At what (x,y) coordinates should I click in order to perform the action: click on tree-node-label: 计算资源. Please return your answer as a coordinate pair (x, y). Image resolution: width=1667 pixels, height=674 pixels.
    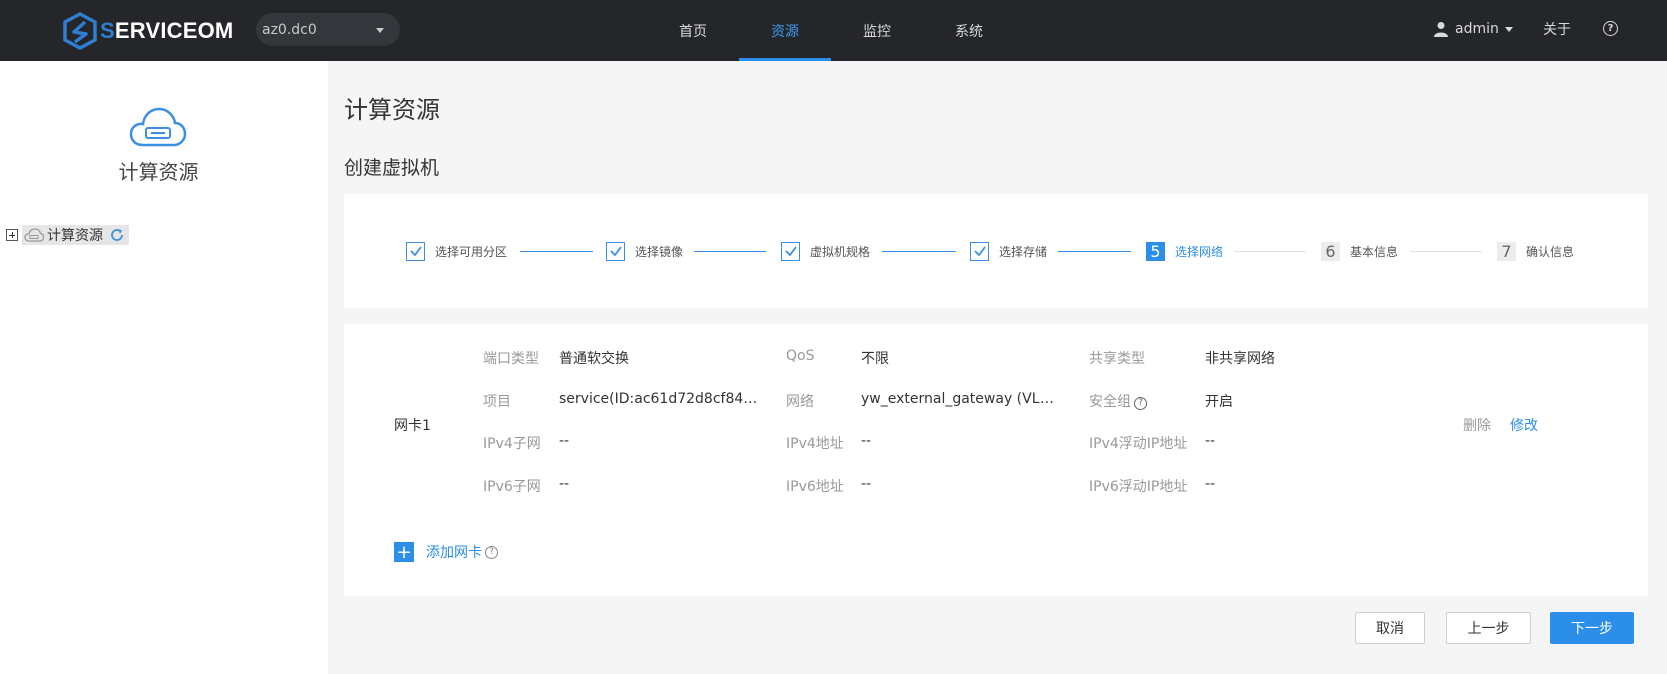
    Looking at the image, I should click on (75, 236).